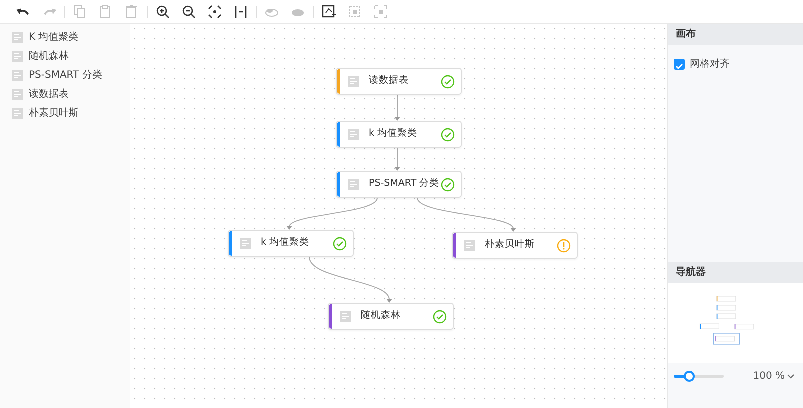 The width and height of the screenshot is (803, 408). I want to click on redo-icon, so click(49, 12).